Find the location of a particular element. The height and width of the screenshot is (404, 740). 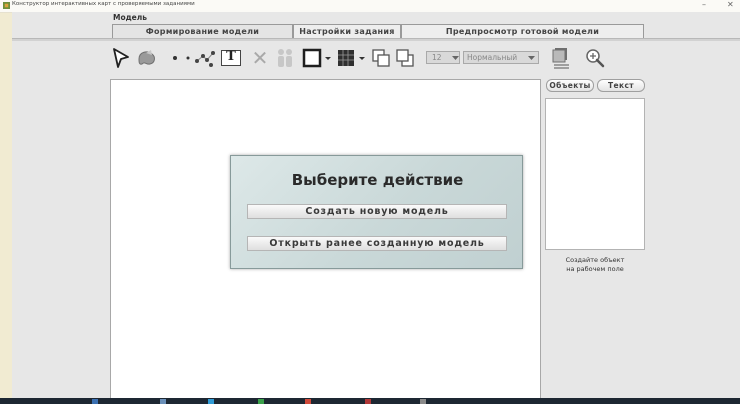

close-window-button: ✕ is located at coordinates (730, 4).